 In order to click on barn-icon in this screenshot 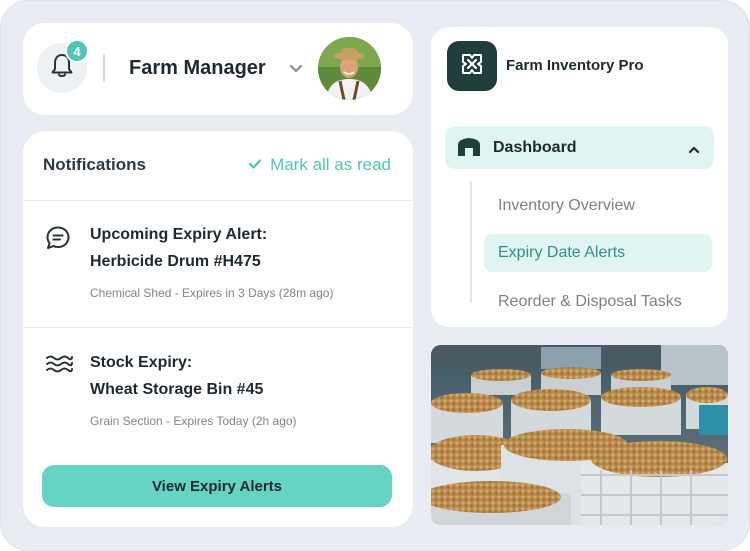, I will do `click(469, 149)`.